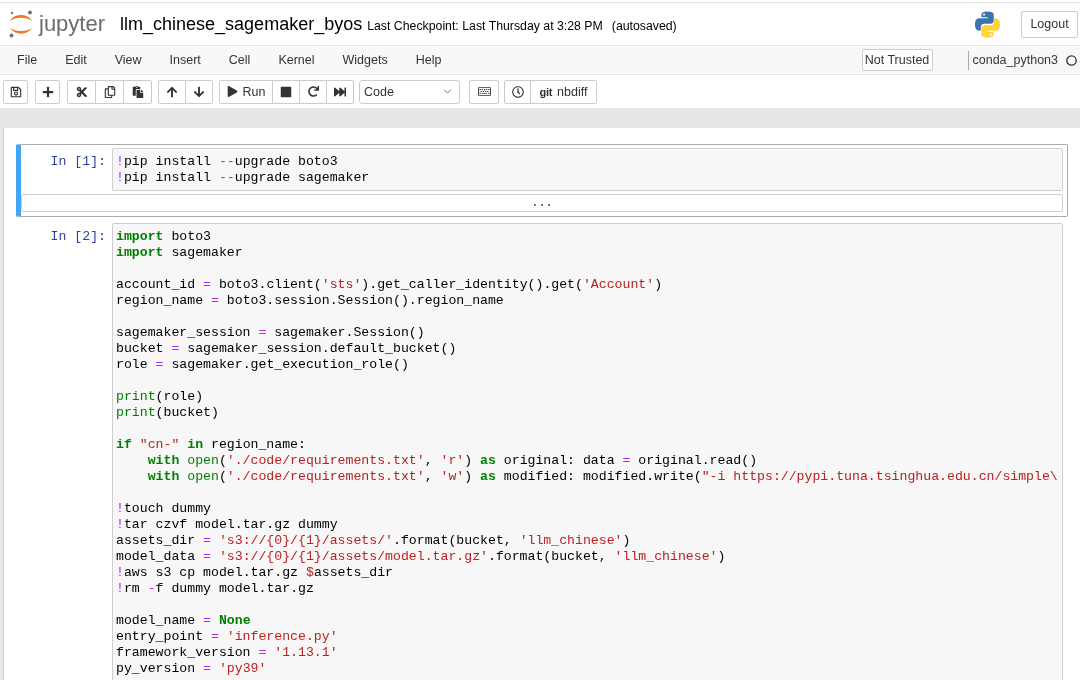 Image resolution: width=1080 pixels, height=680 pixels. Describe the element at coordinates (246, 91) in the screenshot. I see `run-button: Run` at that location.